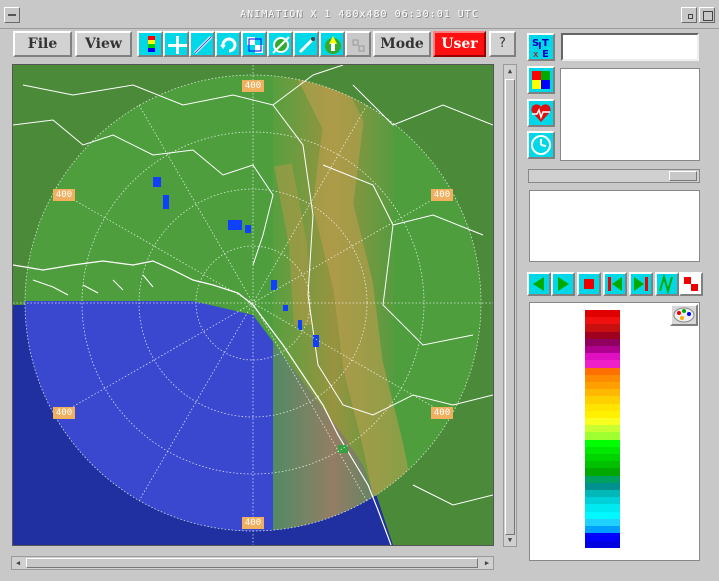  Describe the element at coordinates (614, 226) in the screenshot. I see `status-panel` at that location.